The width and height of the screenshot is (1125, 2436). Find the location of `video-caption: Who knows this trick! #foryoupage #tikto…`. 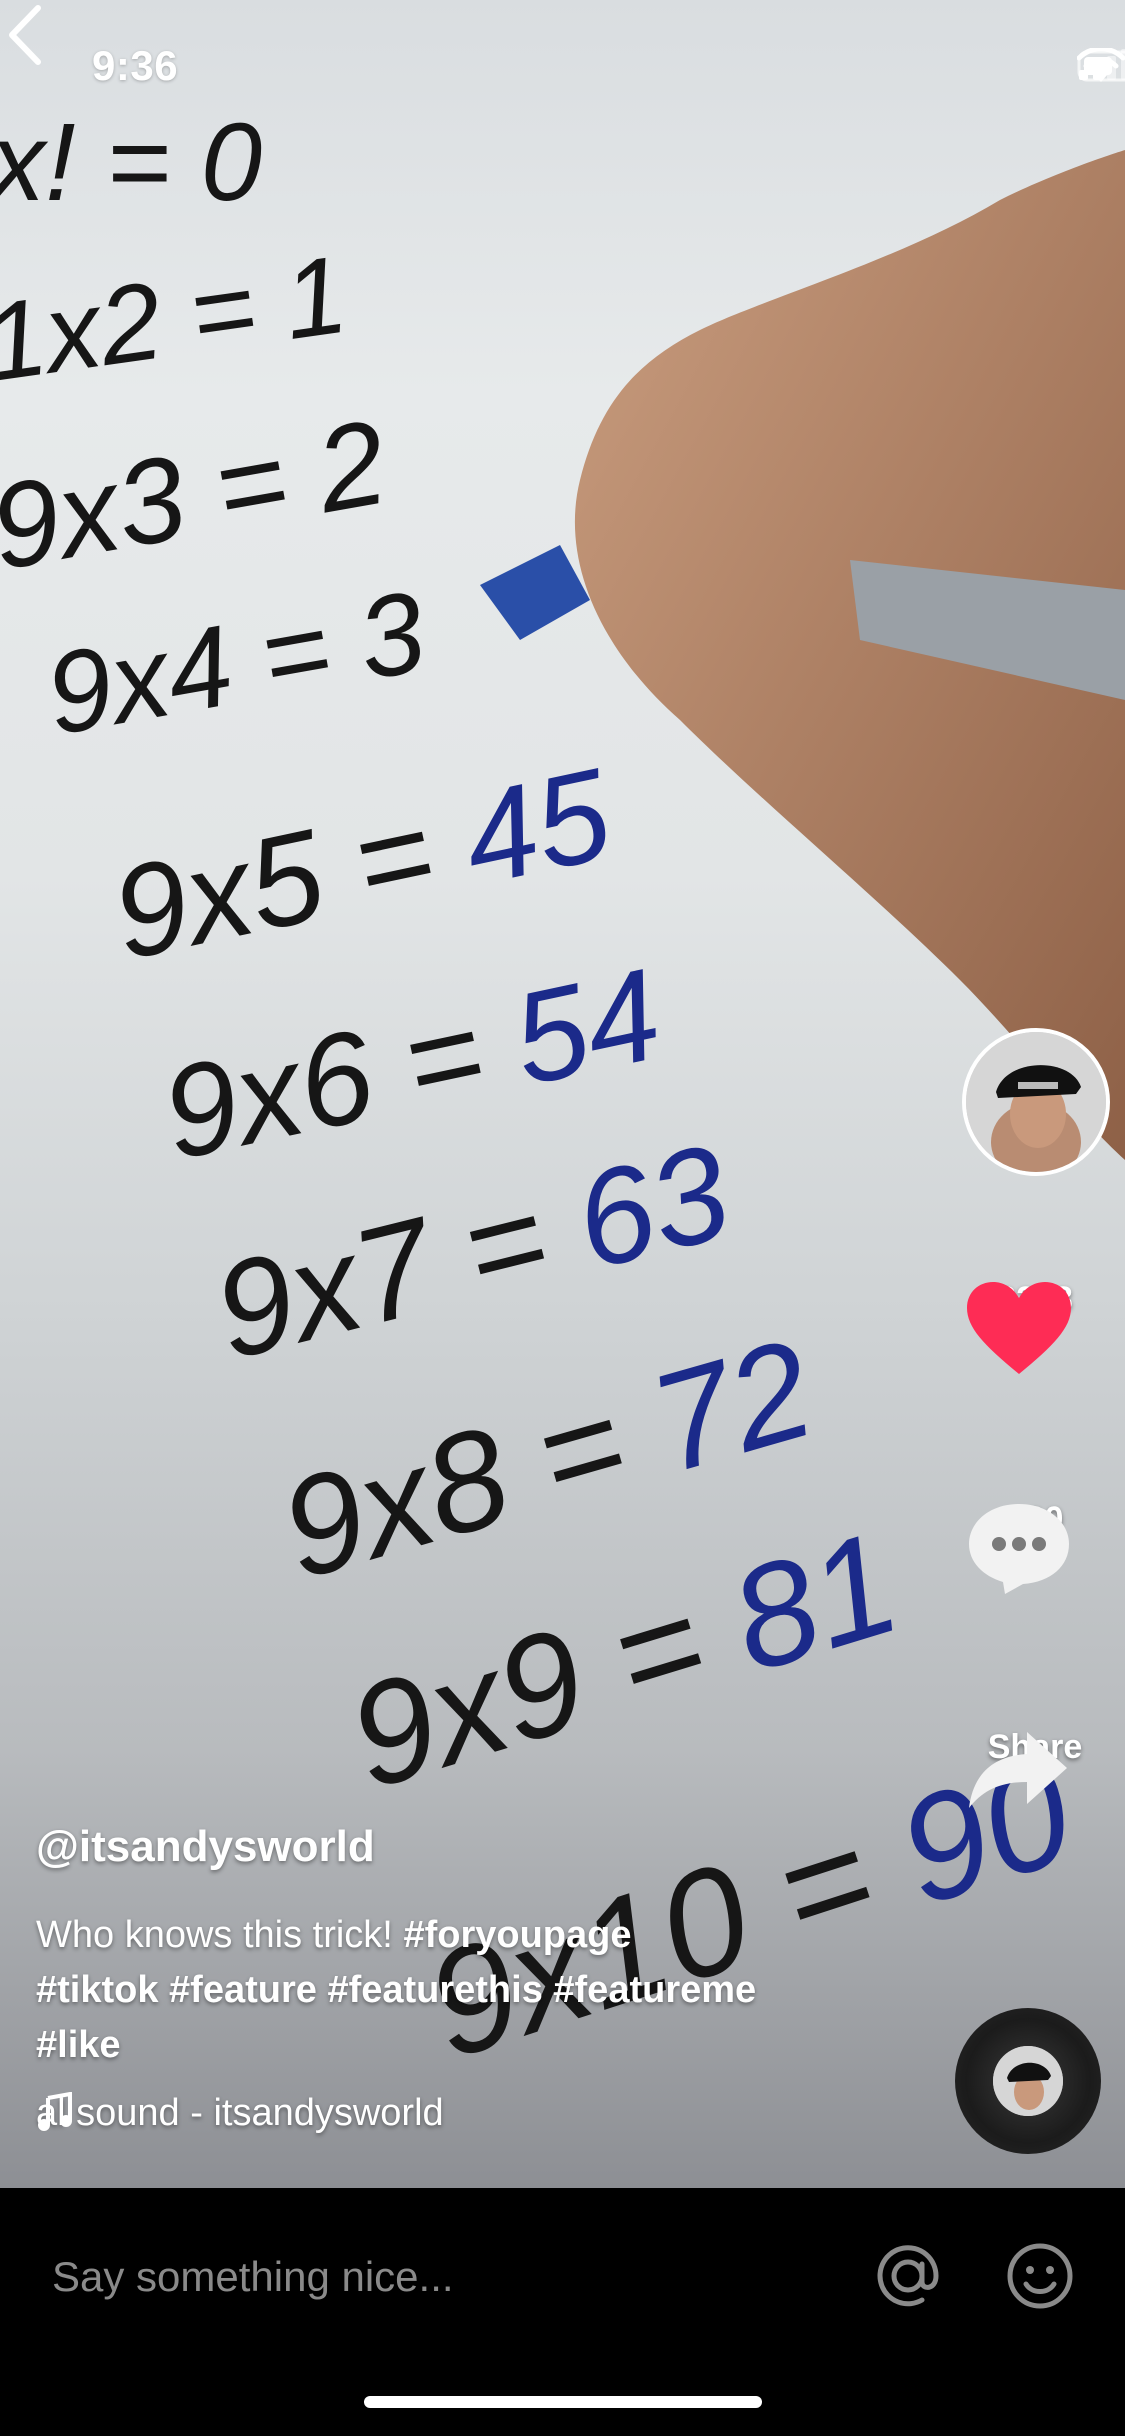

video-caption: Who knows this trick! #foryoupage #tikto… is located at coordinates (446, 1990).